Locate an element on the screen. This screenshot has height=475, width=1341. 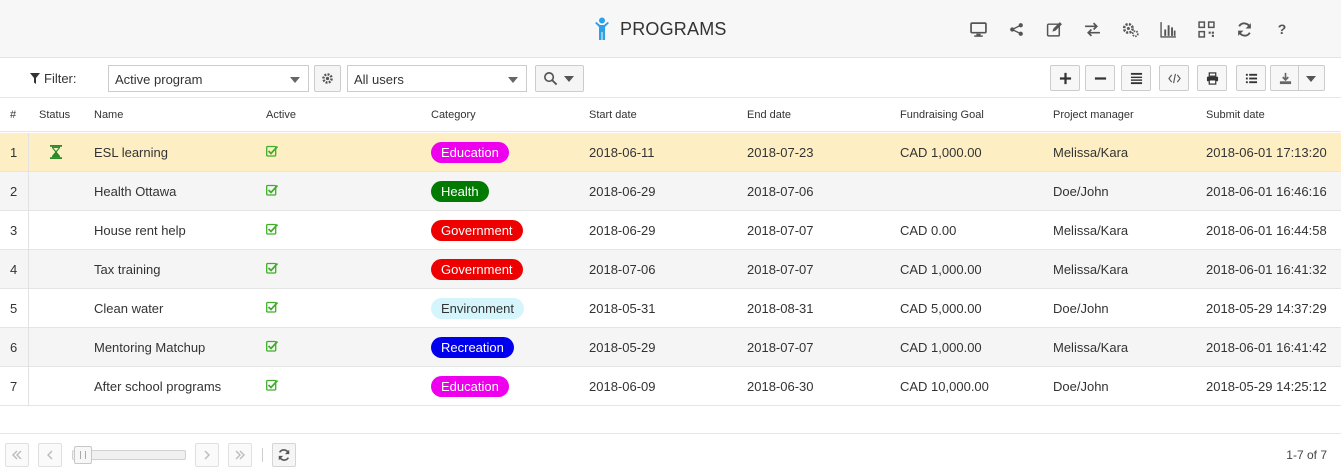
row-number-divider is located at coordinates (28, 386).